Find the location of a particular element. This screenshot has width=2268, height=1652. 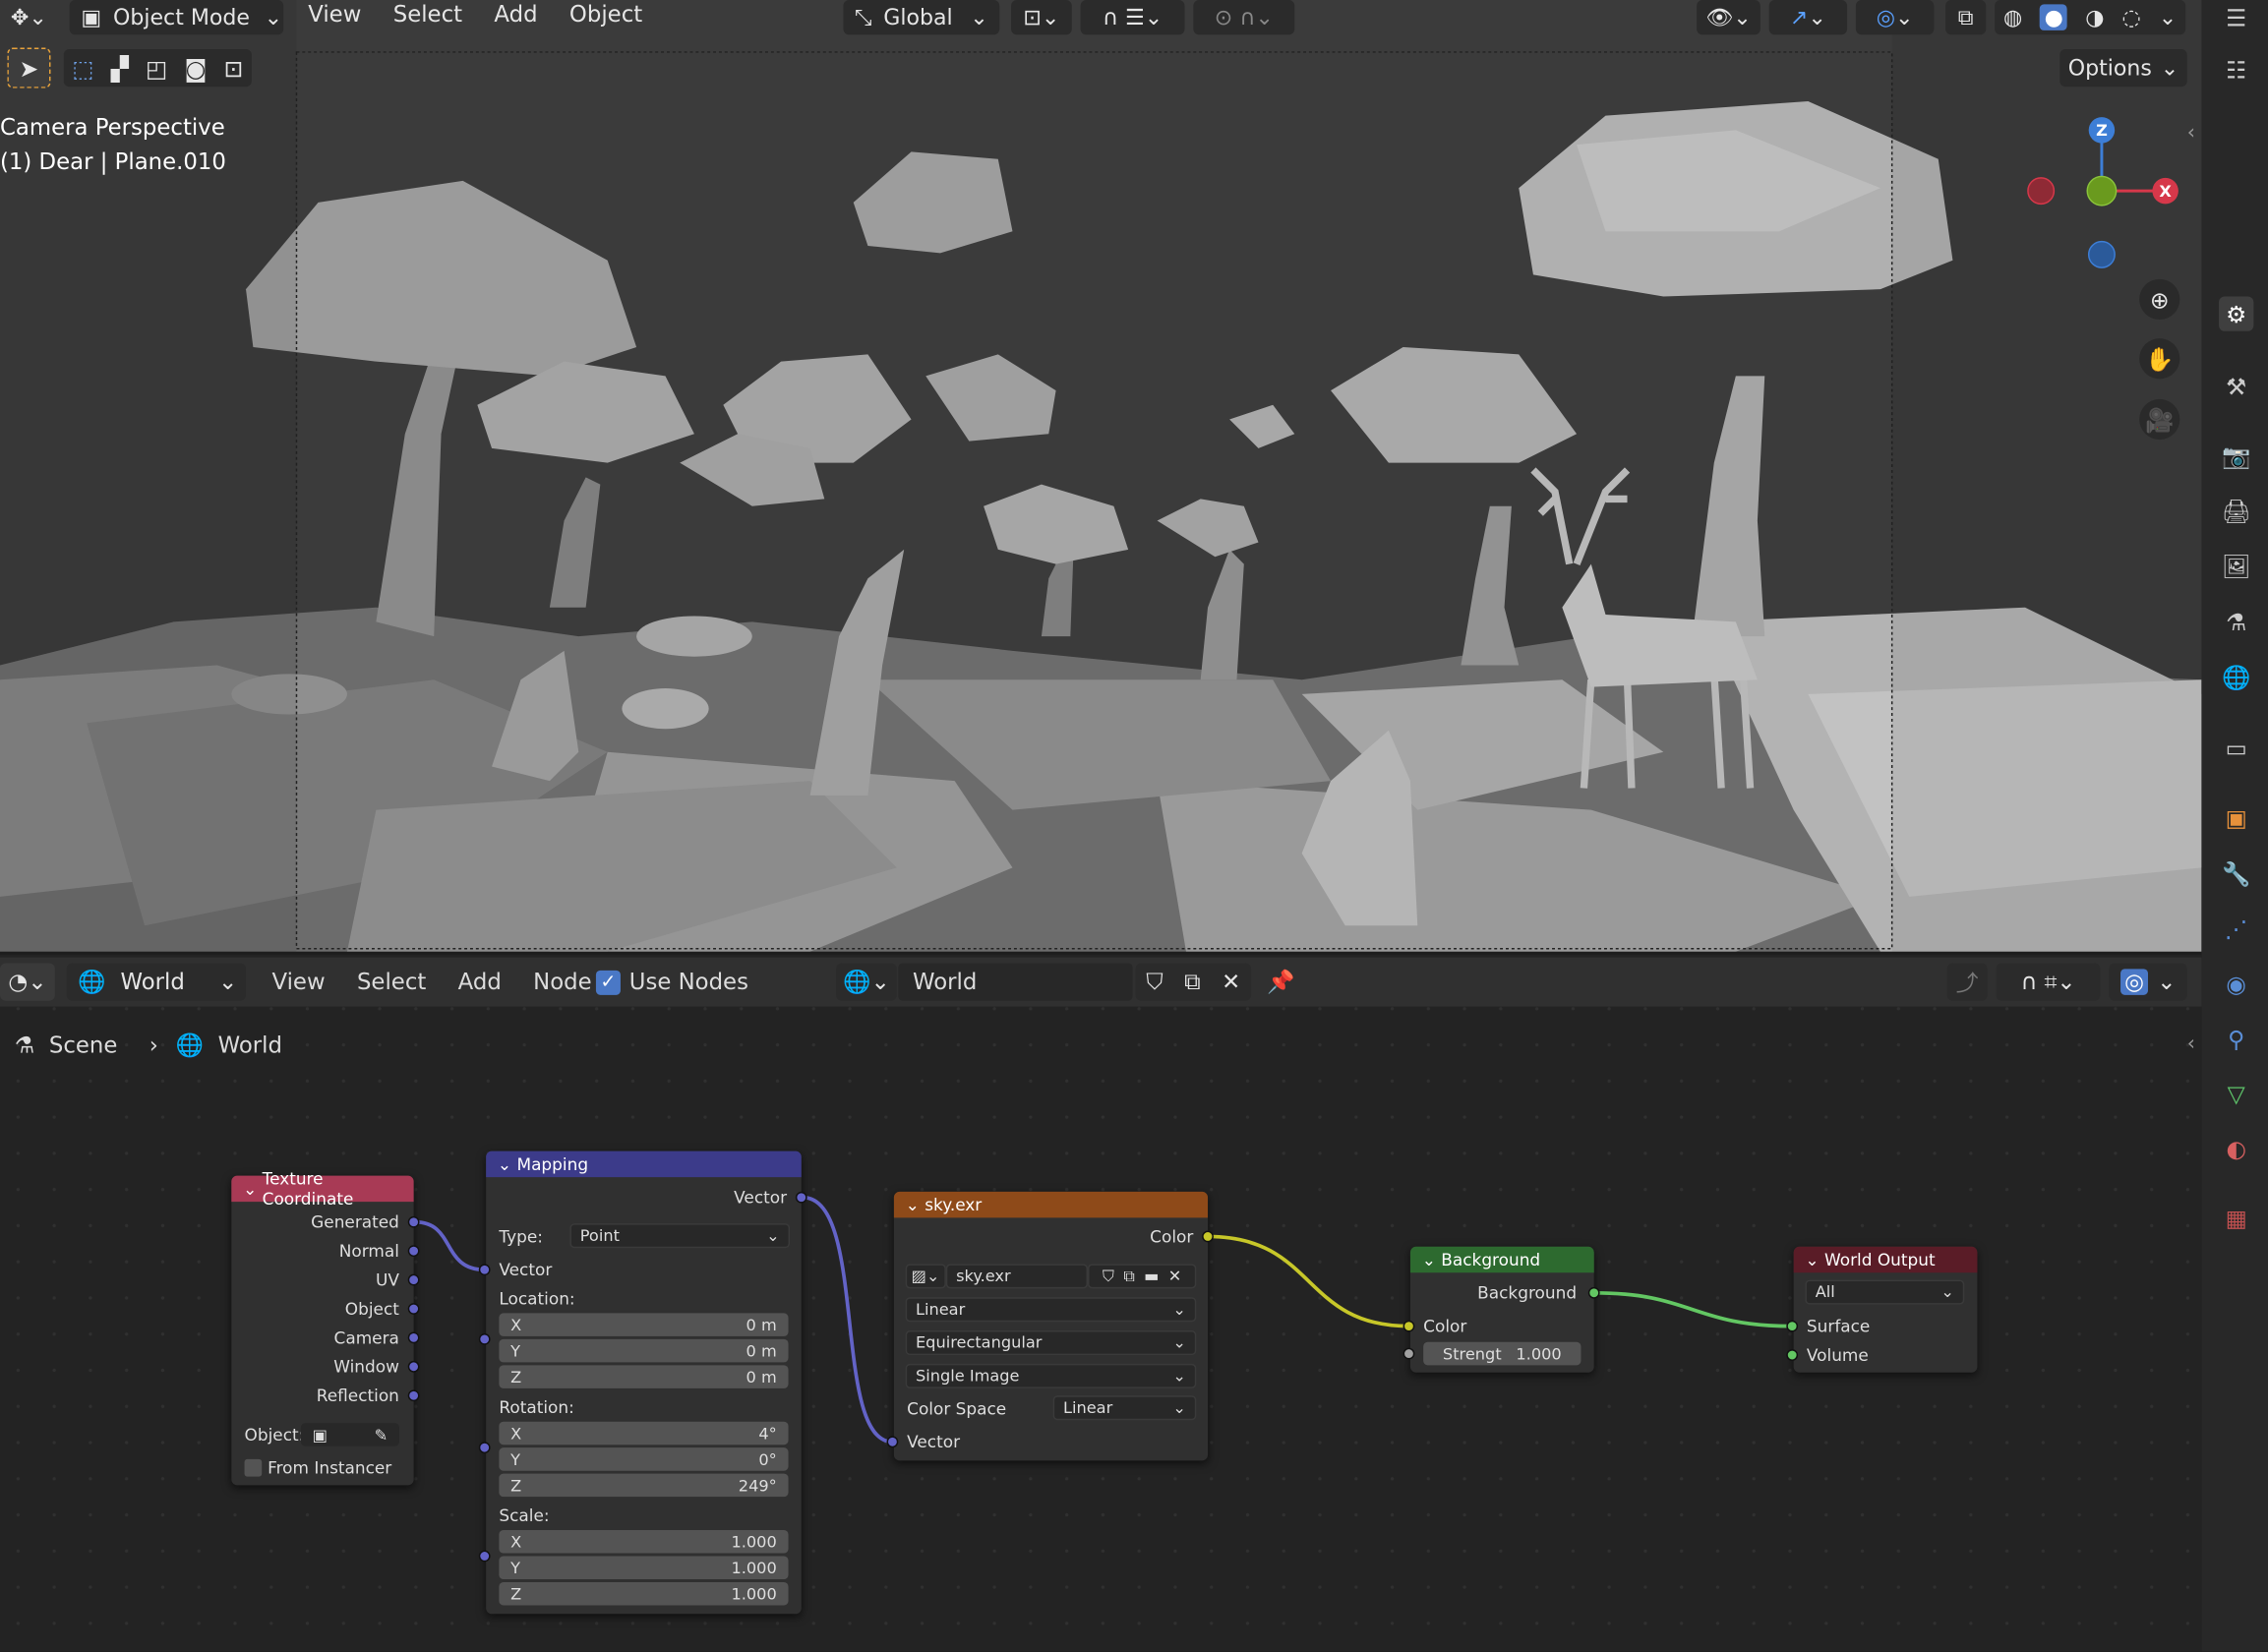

type-dropdown: Point ⌄ is located at coordinates (680, 1236).